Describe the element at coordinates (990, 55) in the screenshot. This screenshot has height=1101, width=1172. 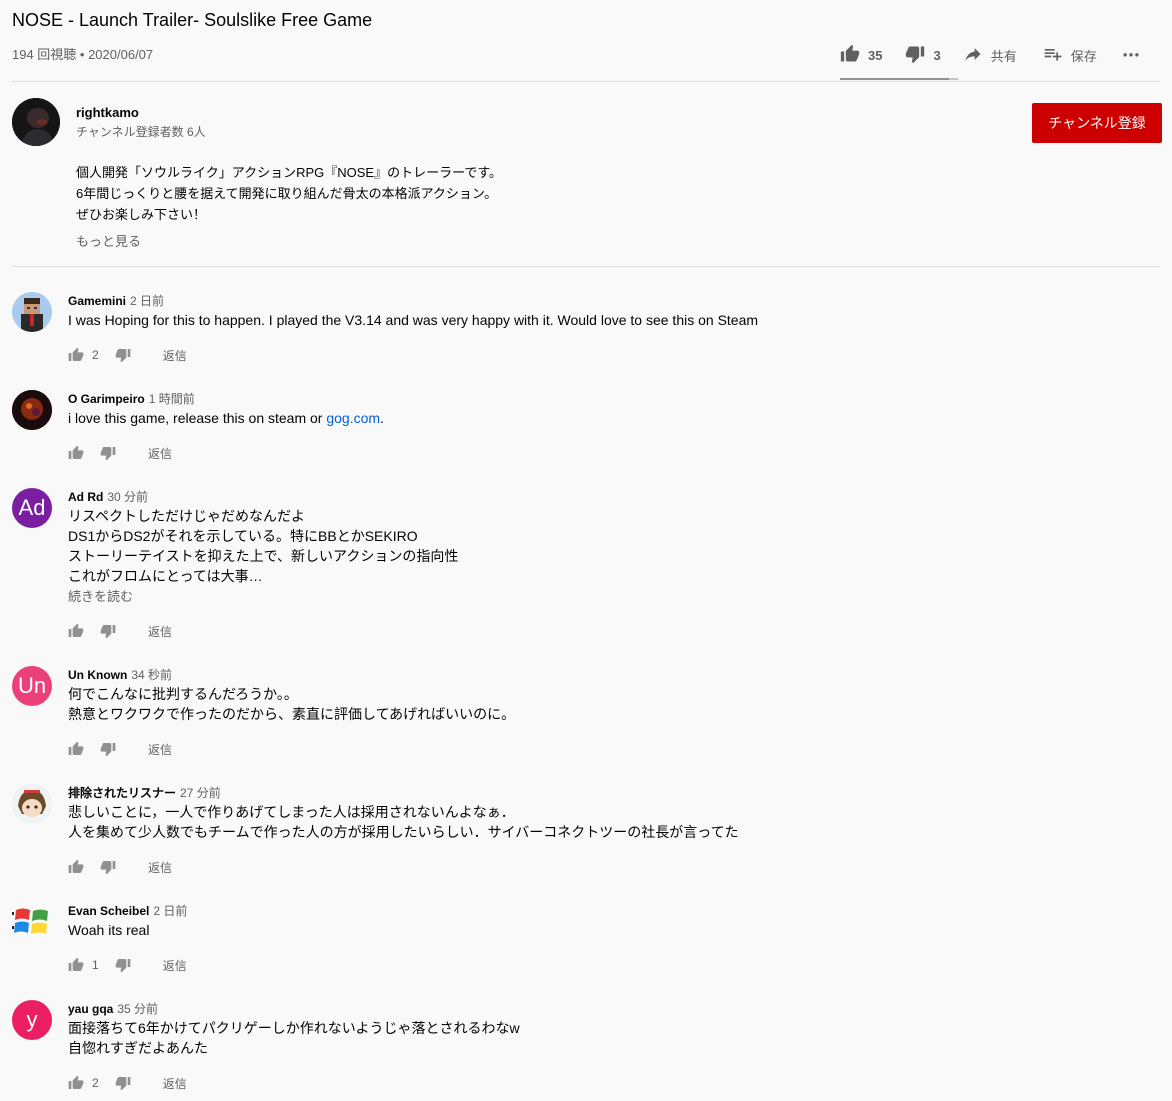
I see `share-button: 共有` at that location.